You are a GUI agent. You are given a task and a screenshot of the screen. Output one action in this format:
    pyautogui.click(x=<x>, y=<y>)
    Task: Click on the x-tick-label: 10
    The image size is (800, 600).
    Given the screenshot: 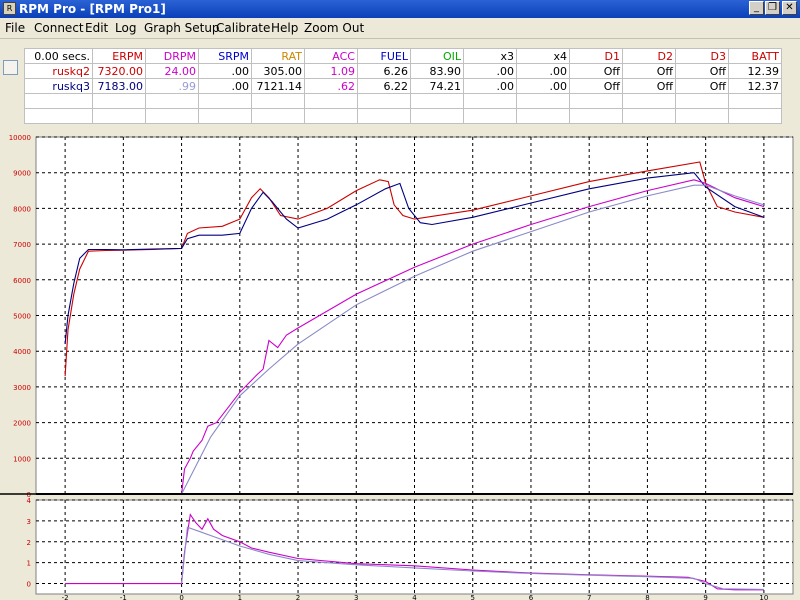 What is the action you would take?
    pyautogui.click(x=763, y=597)
    